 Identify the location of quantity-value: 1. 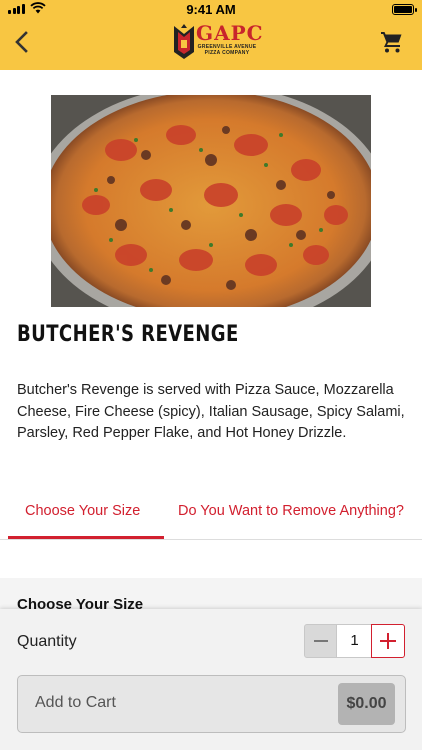
(354, 641).